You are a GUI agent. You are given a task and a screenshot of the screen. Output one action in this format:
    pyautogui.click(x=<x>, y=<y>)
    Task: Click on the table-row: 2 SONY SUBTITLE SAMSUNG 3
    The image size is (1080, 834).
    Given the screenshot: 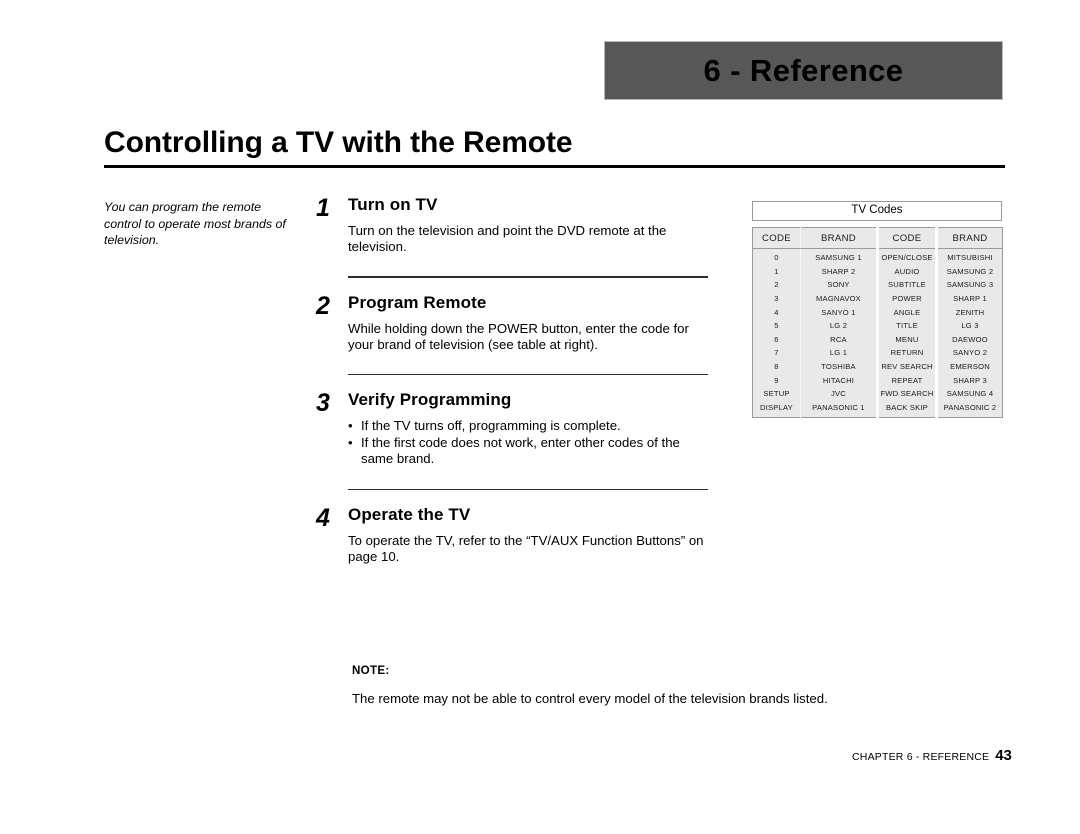 What is the action you would take?
    pyautogui.click(x=877, y=285)
    